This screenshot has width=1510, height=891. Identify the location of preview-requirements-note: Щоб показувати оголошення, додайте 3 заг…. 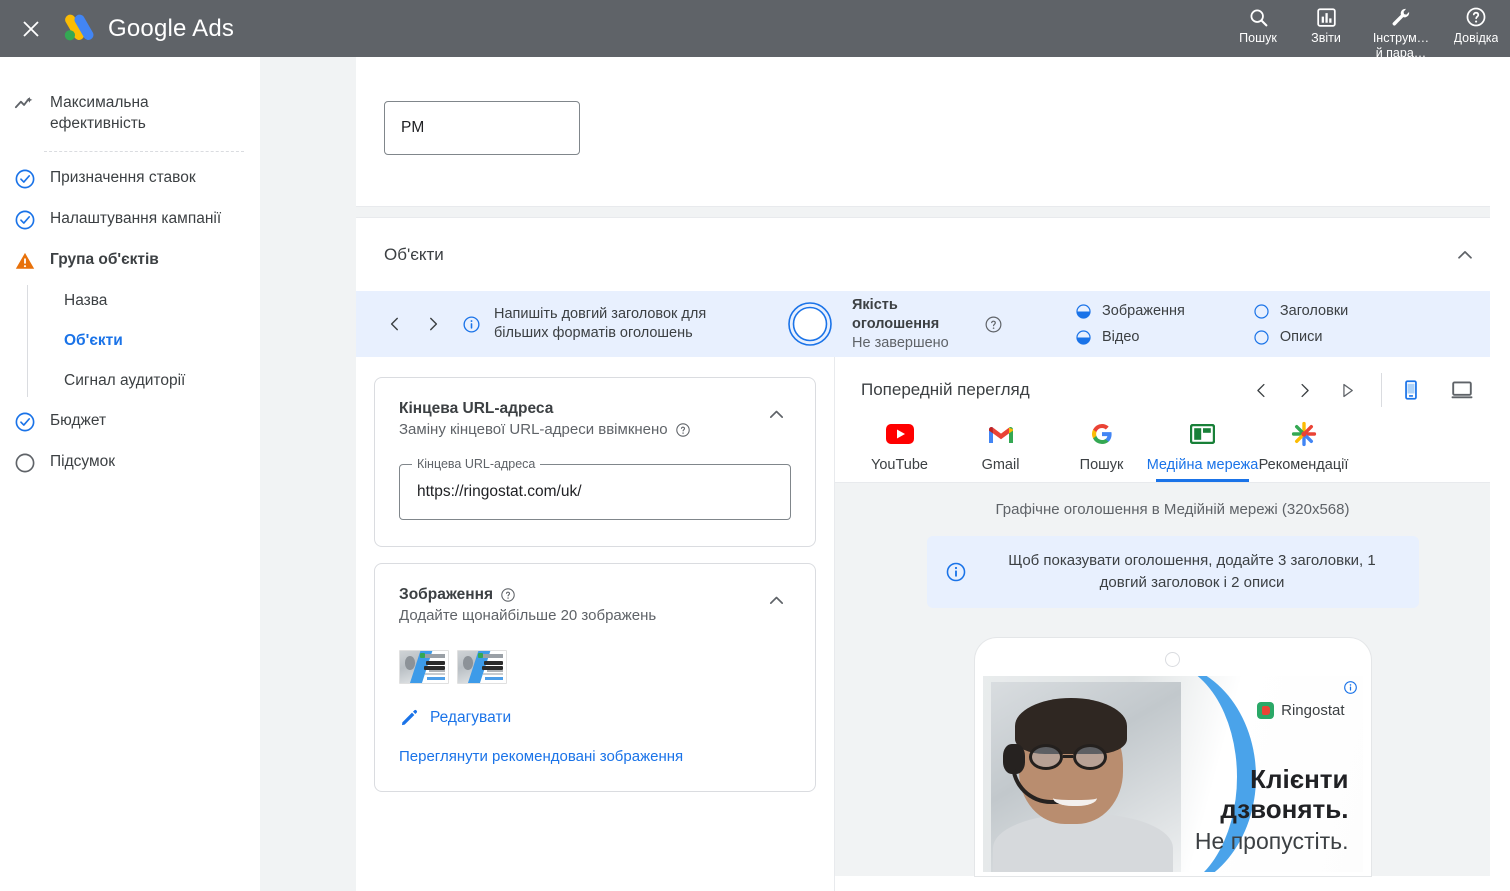
(1172, 572).